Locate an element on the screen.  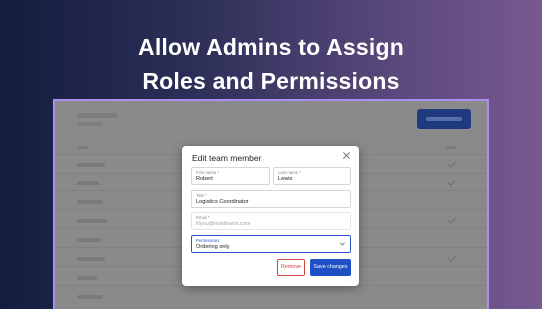
first-name-field: First name * Robert is located at coordinates (230, 176).